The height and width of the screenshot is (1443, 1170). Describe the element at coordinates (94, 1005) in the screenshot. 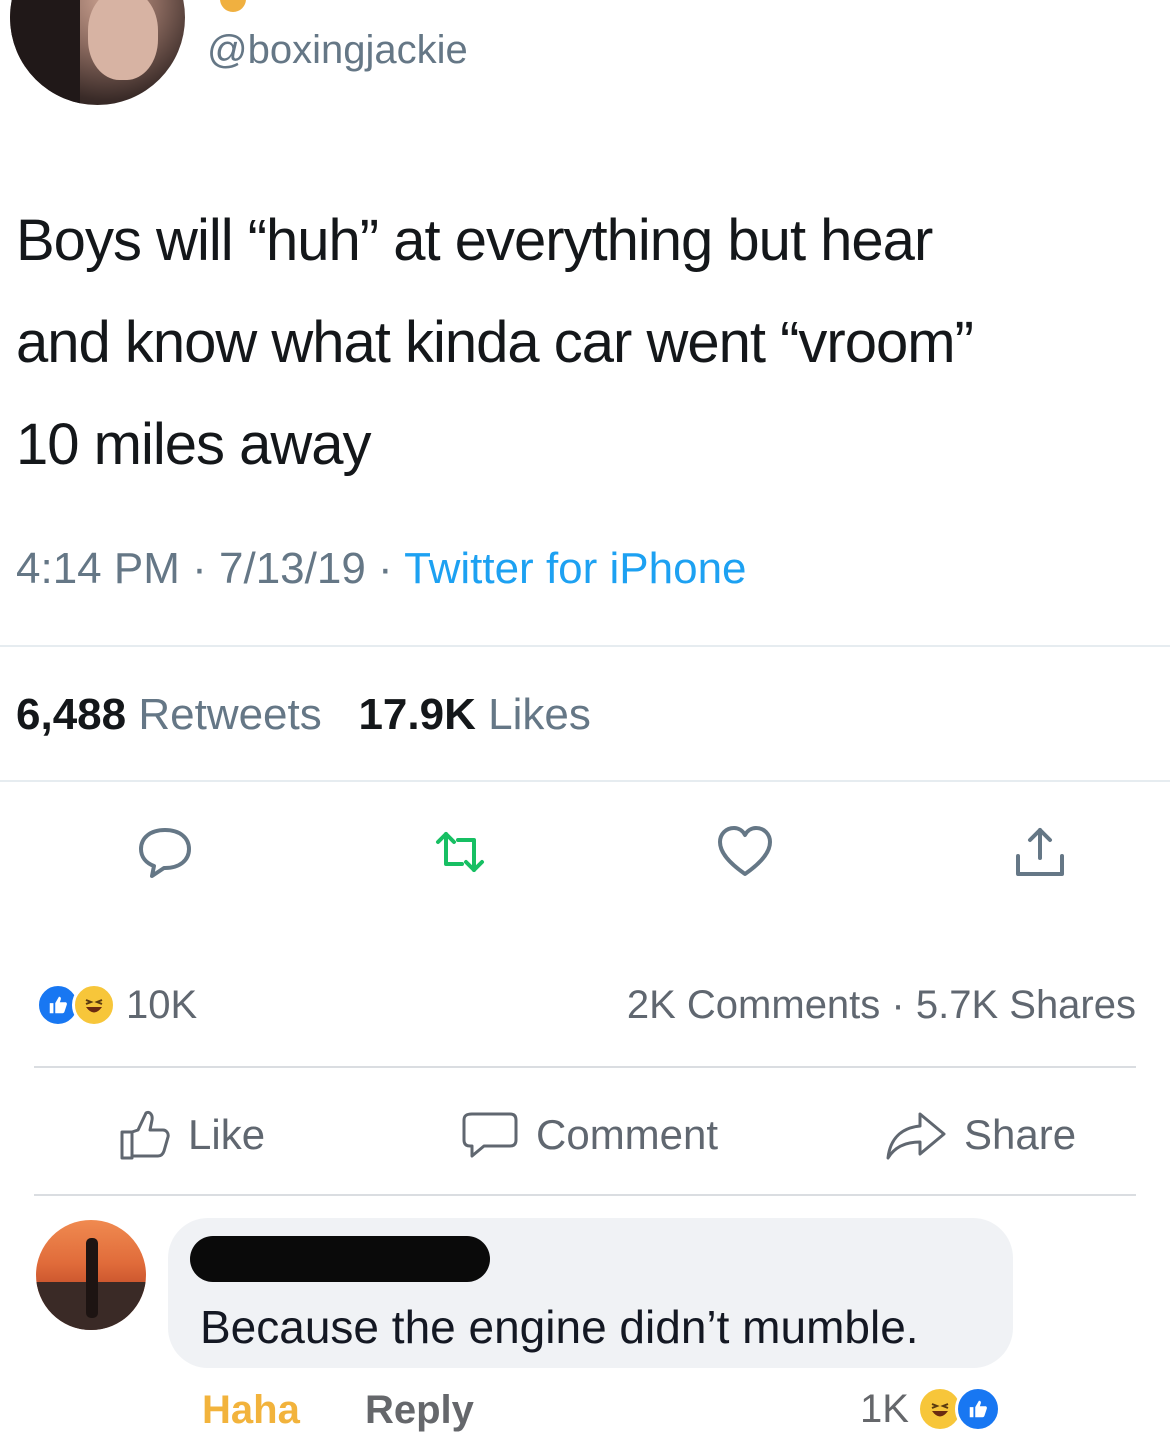

I see `haha-reaction-icon` at that location.